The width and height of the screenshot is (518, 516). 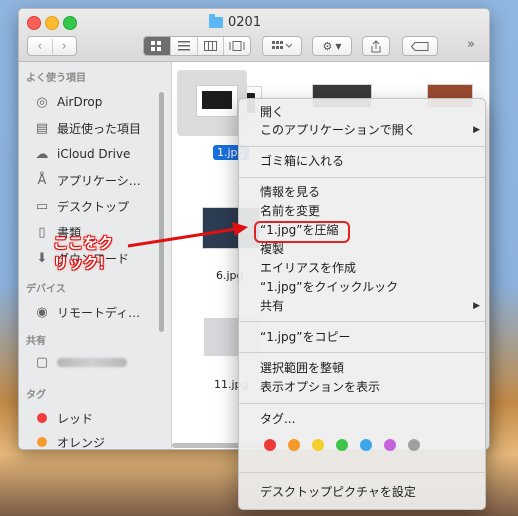 What do you see at coordinates (70, 23) in the screenshot?
I see `zoom-button` at bounding box center [70, 23].